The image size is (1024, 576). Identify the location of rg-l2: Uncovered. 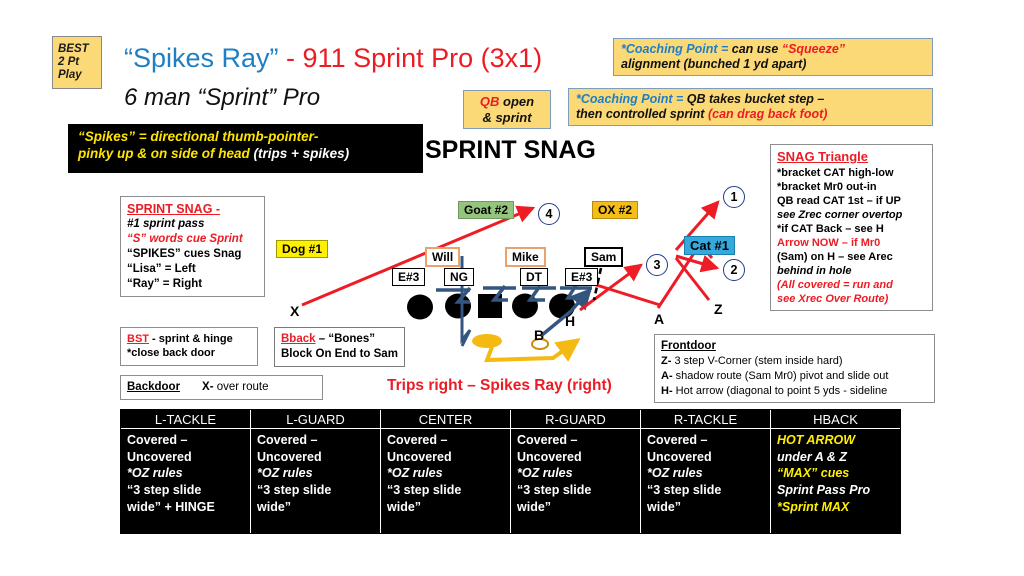
(549, 456).